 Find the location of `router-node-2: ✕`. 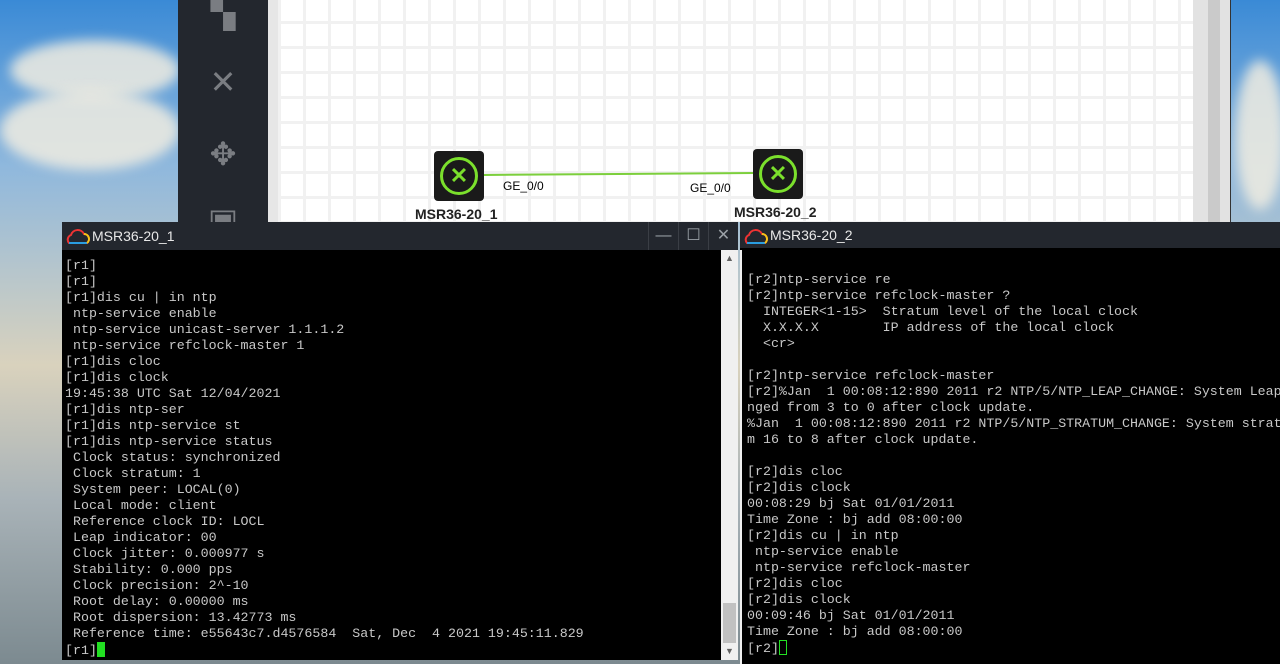

router-node-2: ✕ is located at coordinates (778, 174).